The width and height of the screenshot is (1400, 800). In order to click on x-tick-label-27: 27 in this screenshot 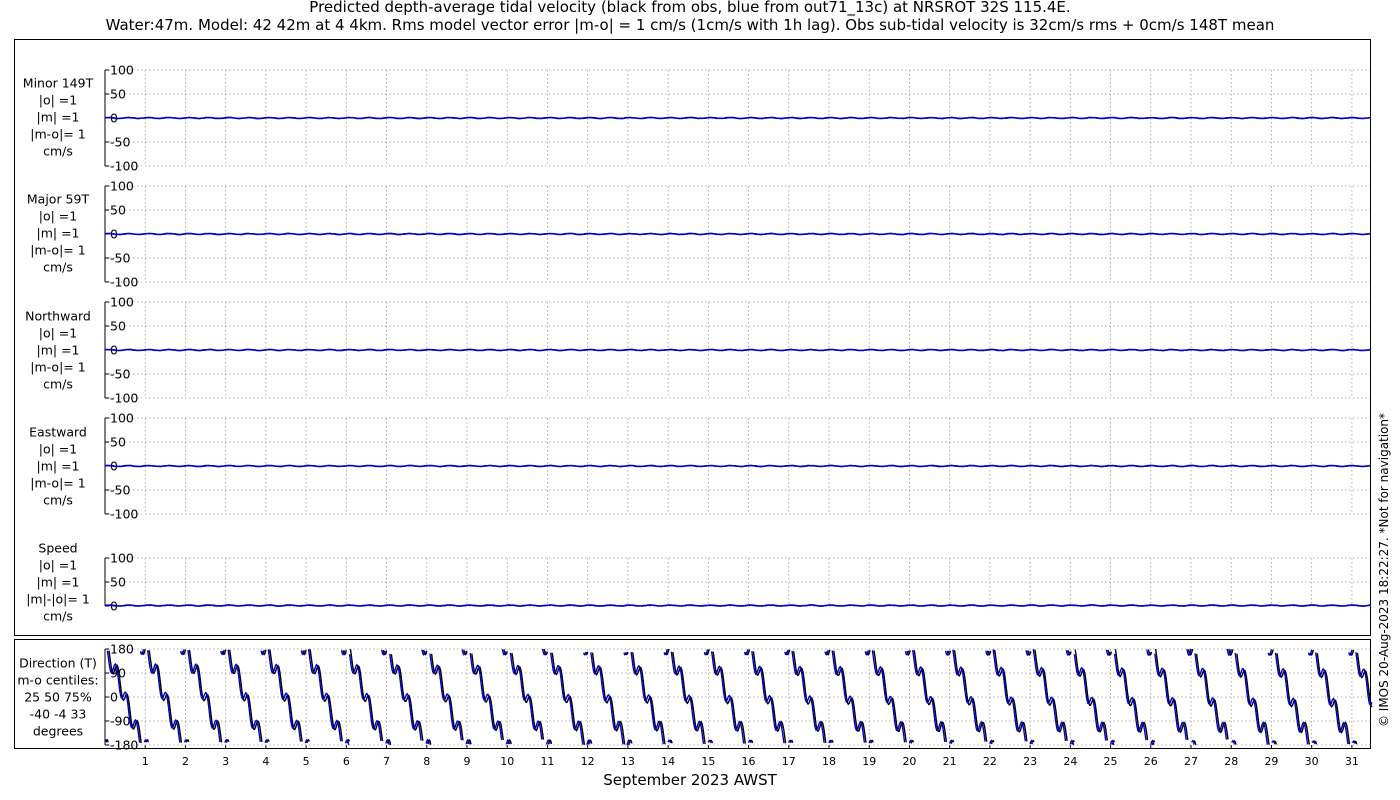, I will do `click(1191, 761)`.